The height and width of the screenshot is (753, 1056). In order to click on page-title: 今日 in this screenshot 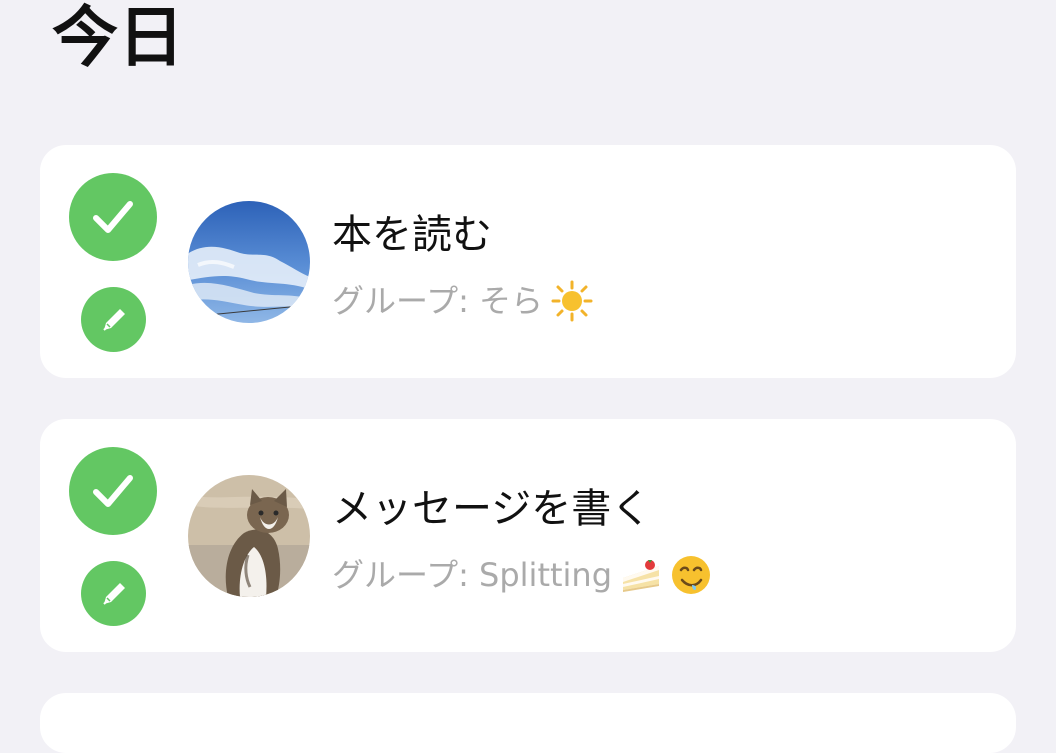, I will do `click(118, 38)`.